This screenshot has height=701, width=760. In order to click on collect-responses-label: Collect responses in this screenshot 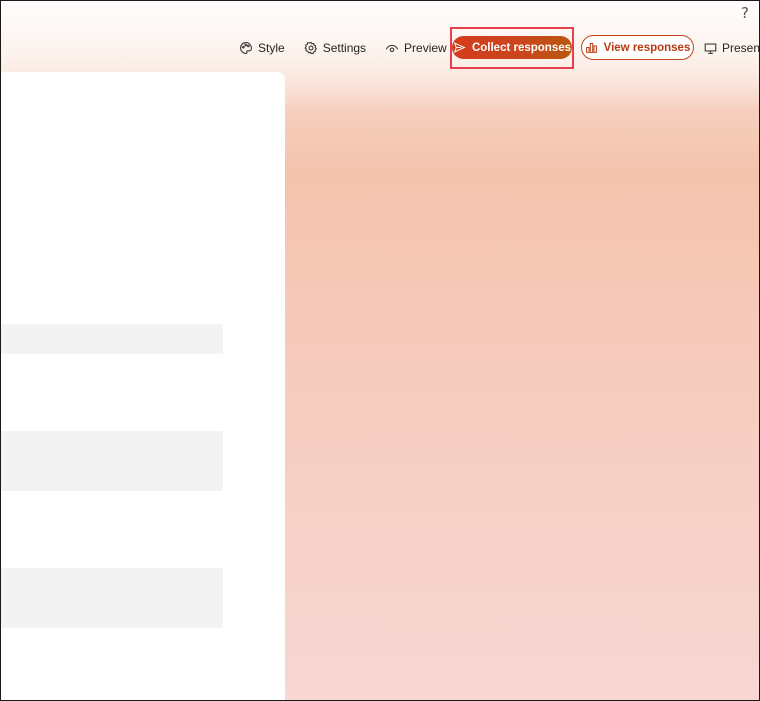, I will do `click(521, 47)`.